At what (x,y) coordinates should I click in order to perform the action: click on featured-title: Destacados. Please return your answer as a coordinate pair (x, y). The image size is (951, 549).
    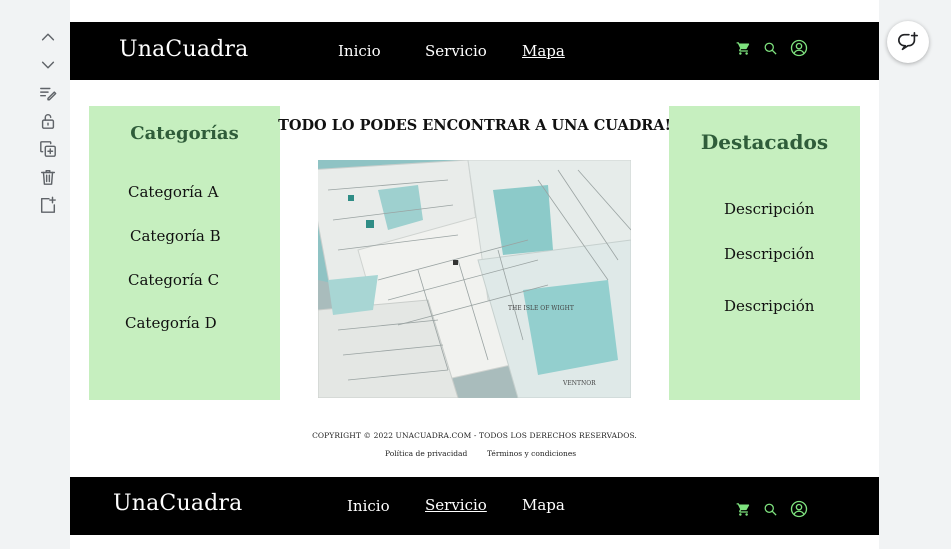
    Looking at the image, I should click on (764, 142).